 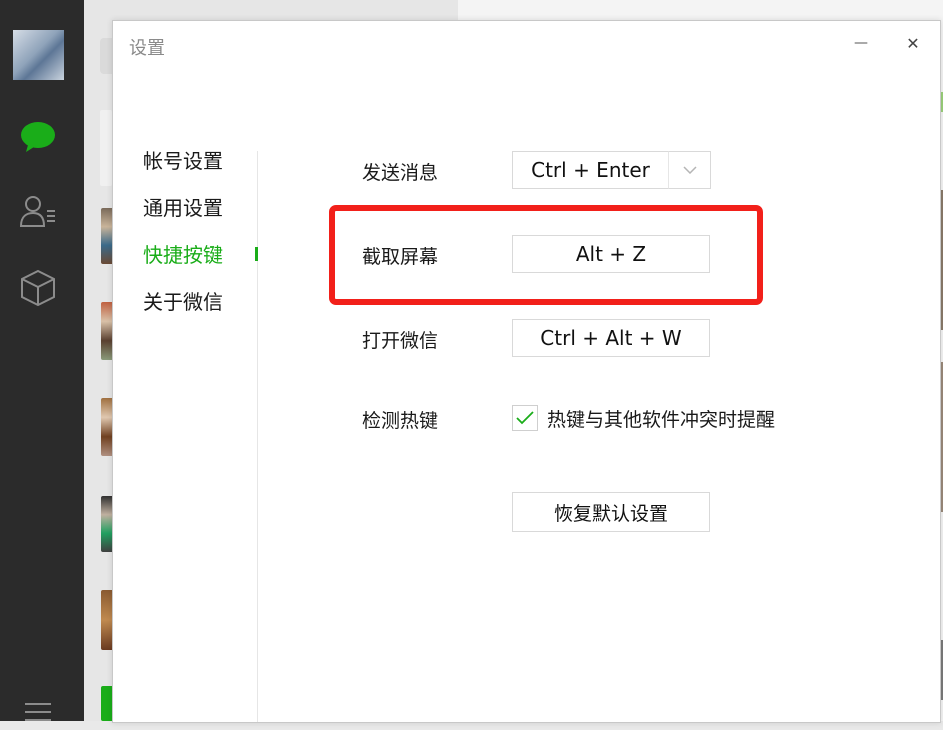 I want to click on chevron-down-icon, so click(x=689, y=170).